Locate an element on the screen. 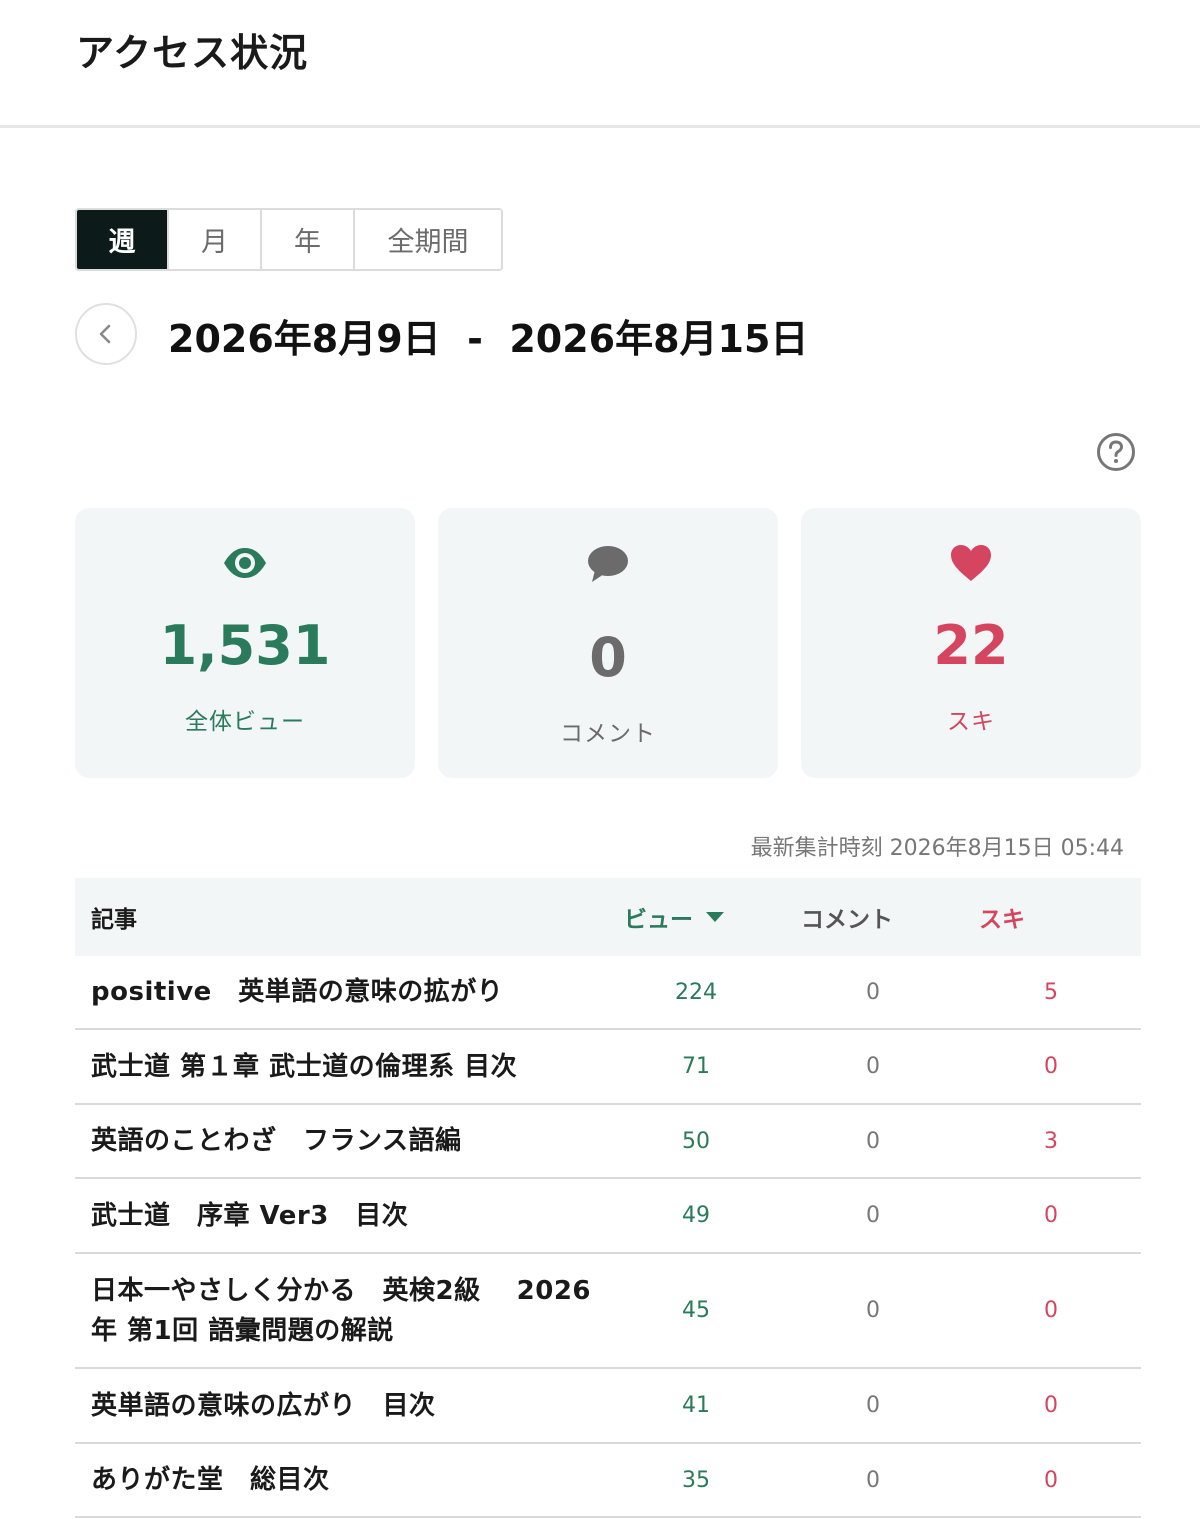 The image size is (1200, 1519). heart-icon is located at coordinates (971, 563).